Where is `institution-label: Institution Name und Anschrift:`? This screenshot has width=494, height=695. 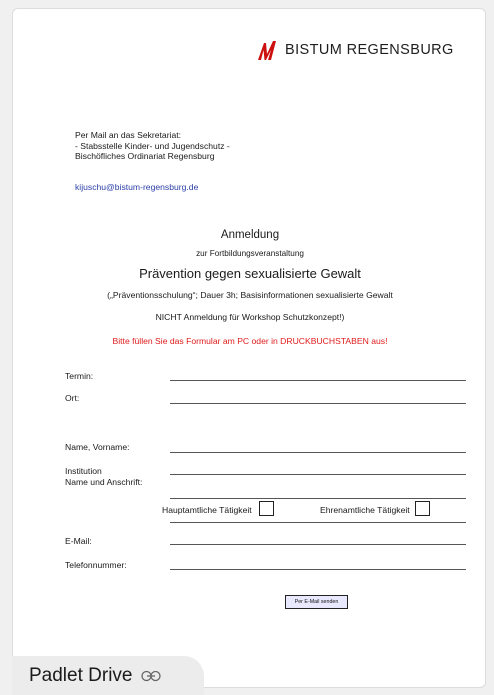 institution-label: Institution Name und Anschrift: is located at coordinates (103, 476).